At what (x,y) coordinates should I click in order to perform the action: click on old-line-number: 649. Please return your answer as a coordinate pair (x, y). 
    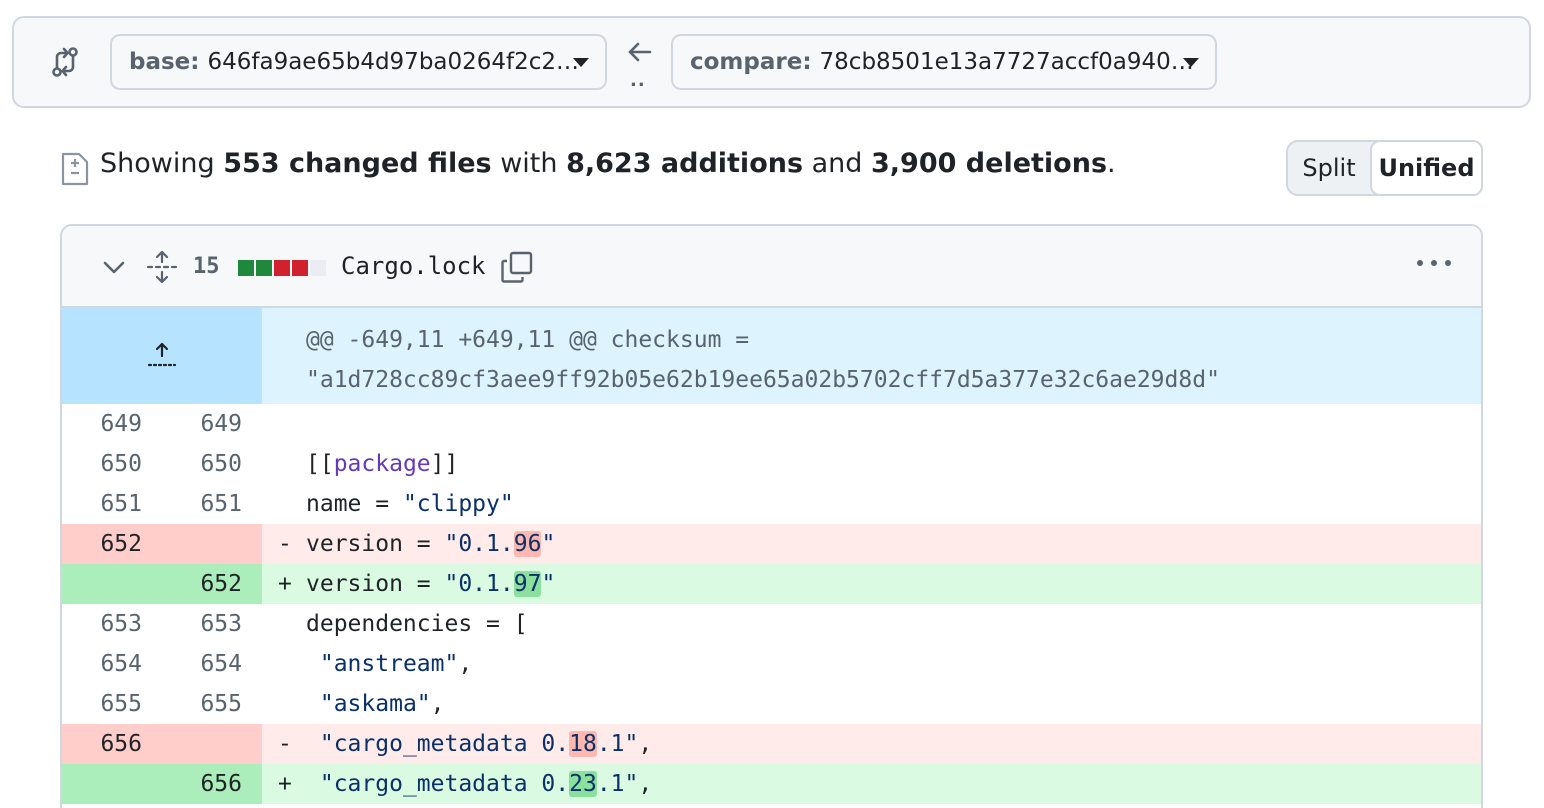
    Looking at the image, I should click on (102, 424).